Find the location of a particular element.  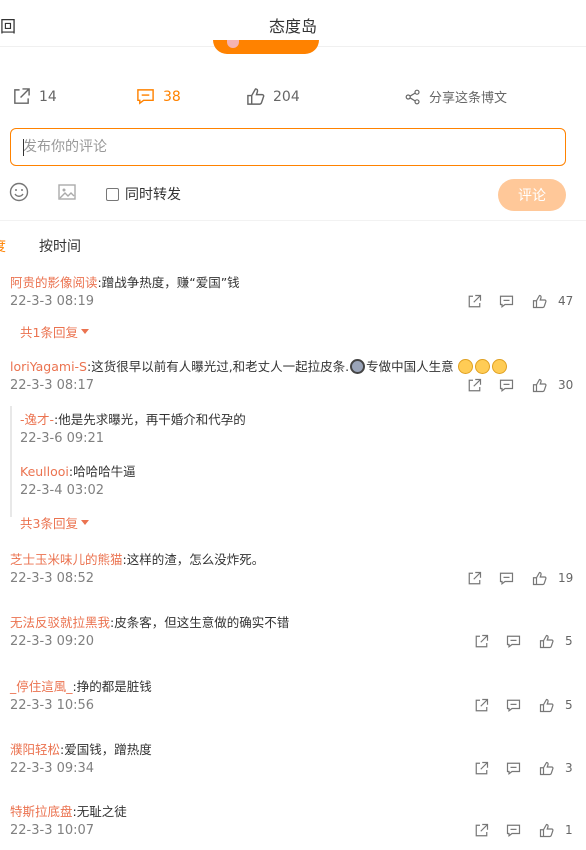

comment-username: 芝士玉米味儿的熊猫 is located at coordinates (66, 559).